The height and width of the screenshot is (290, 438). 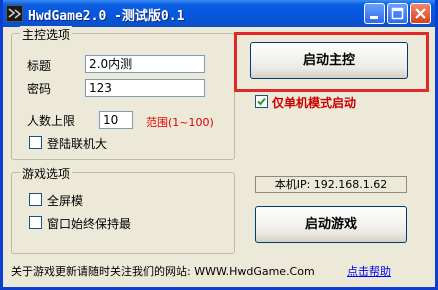 I want to click on window-topmost-checkbox, so click(x=35, y=222).